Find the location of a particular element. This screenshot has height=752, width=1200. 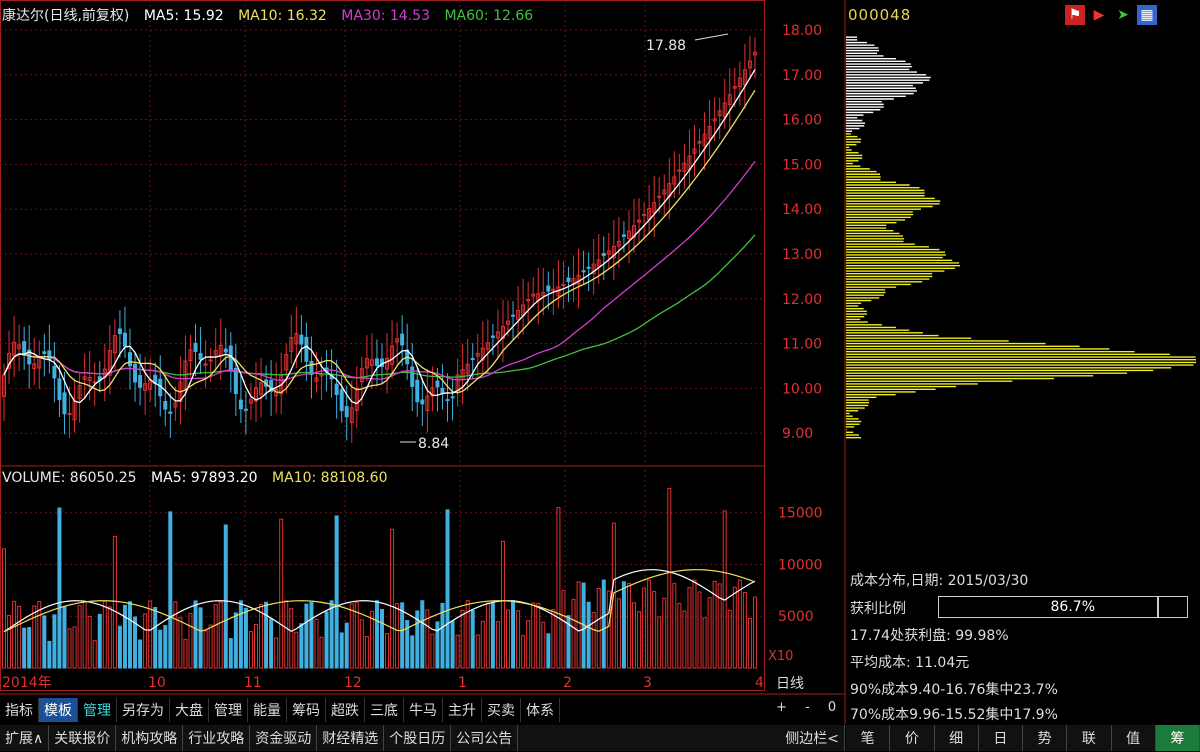

tab-main-rise: 主升 is located at coordinates (462, 710).